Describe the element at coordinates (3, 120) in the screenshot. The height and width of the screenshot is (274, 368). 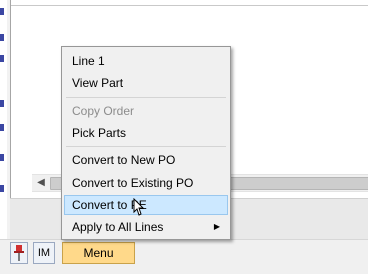
I see `left-edge-strip` at that location.